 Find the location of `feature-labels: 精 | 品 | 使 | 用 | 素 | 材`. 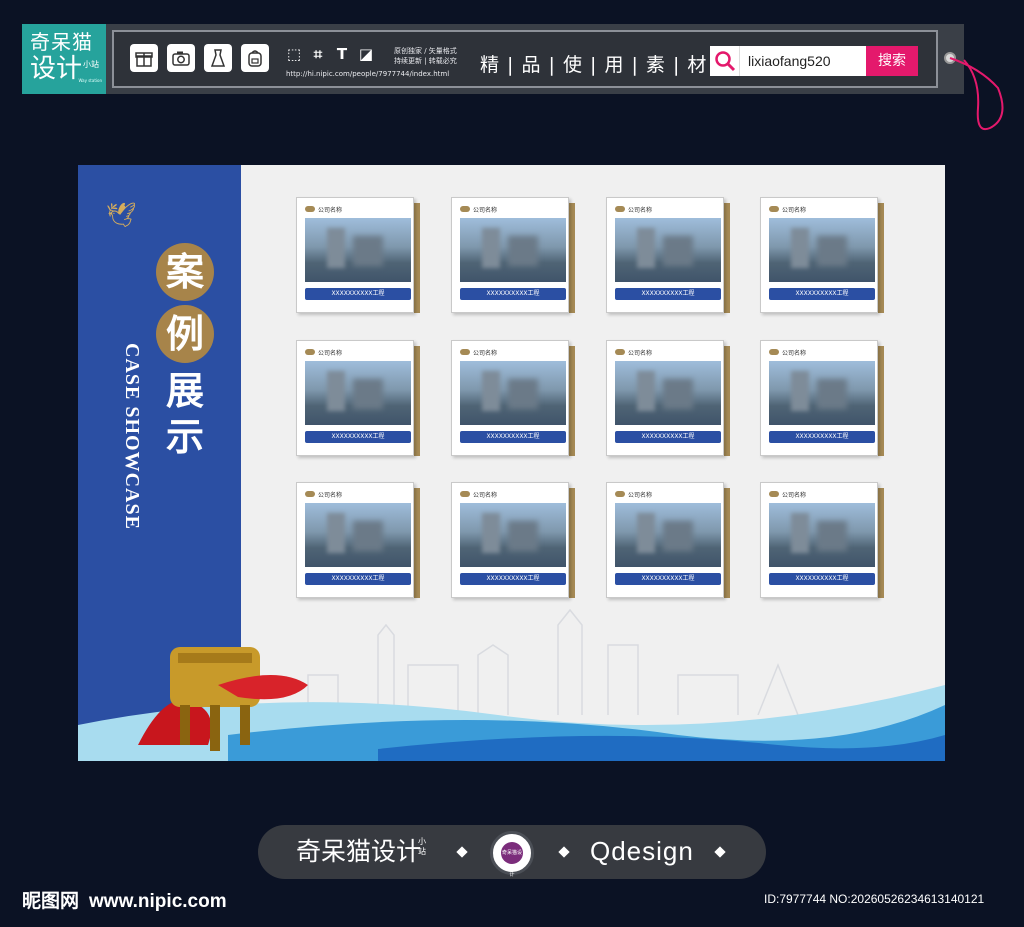

feature-labels: 精 | 品 | 使 | 用 | 素 | 材 is located at coordinates (594, 65).